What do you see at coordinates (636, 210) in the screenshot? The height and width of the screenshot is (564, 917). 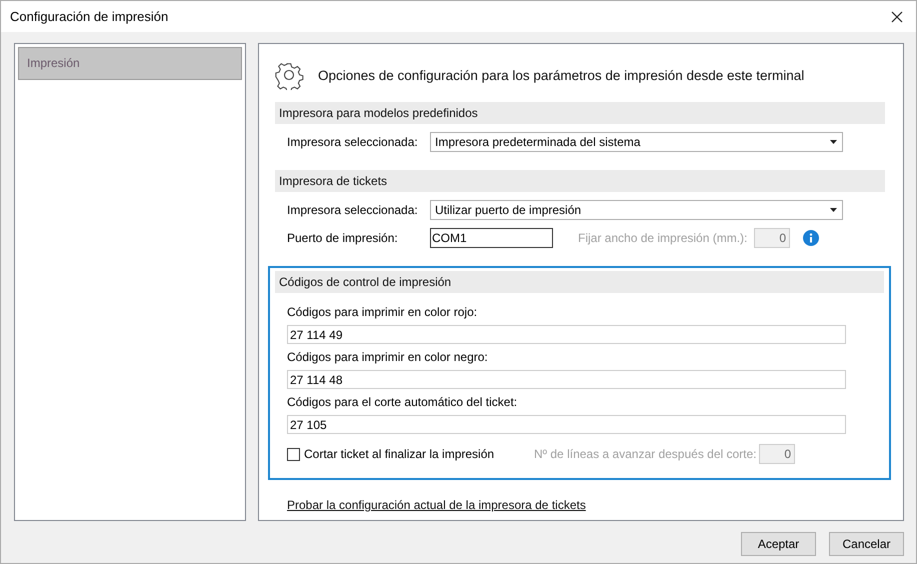 I see `dropdown: Utilizar puerto de impresión` at bounding box center [636, 210].